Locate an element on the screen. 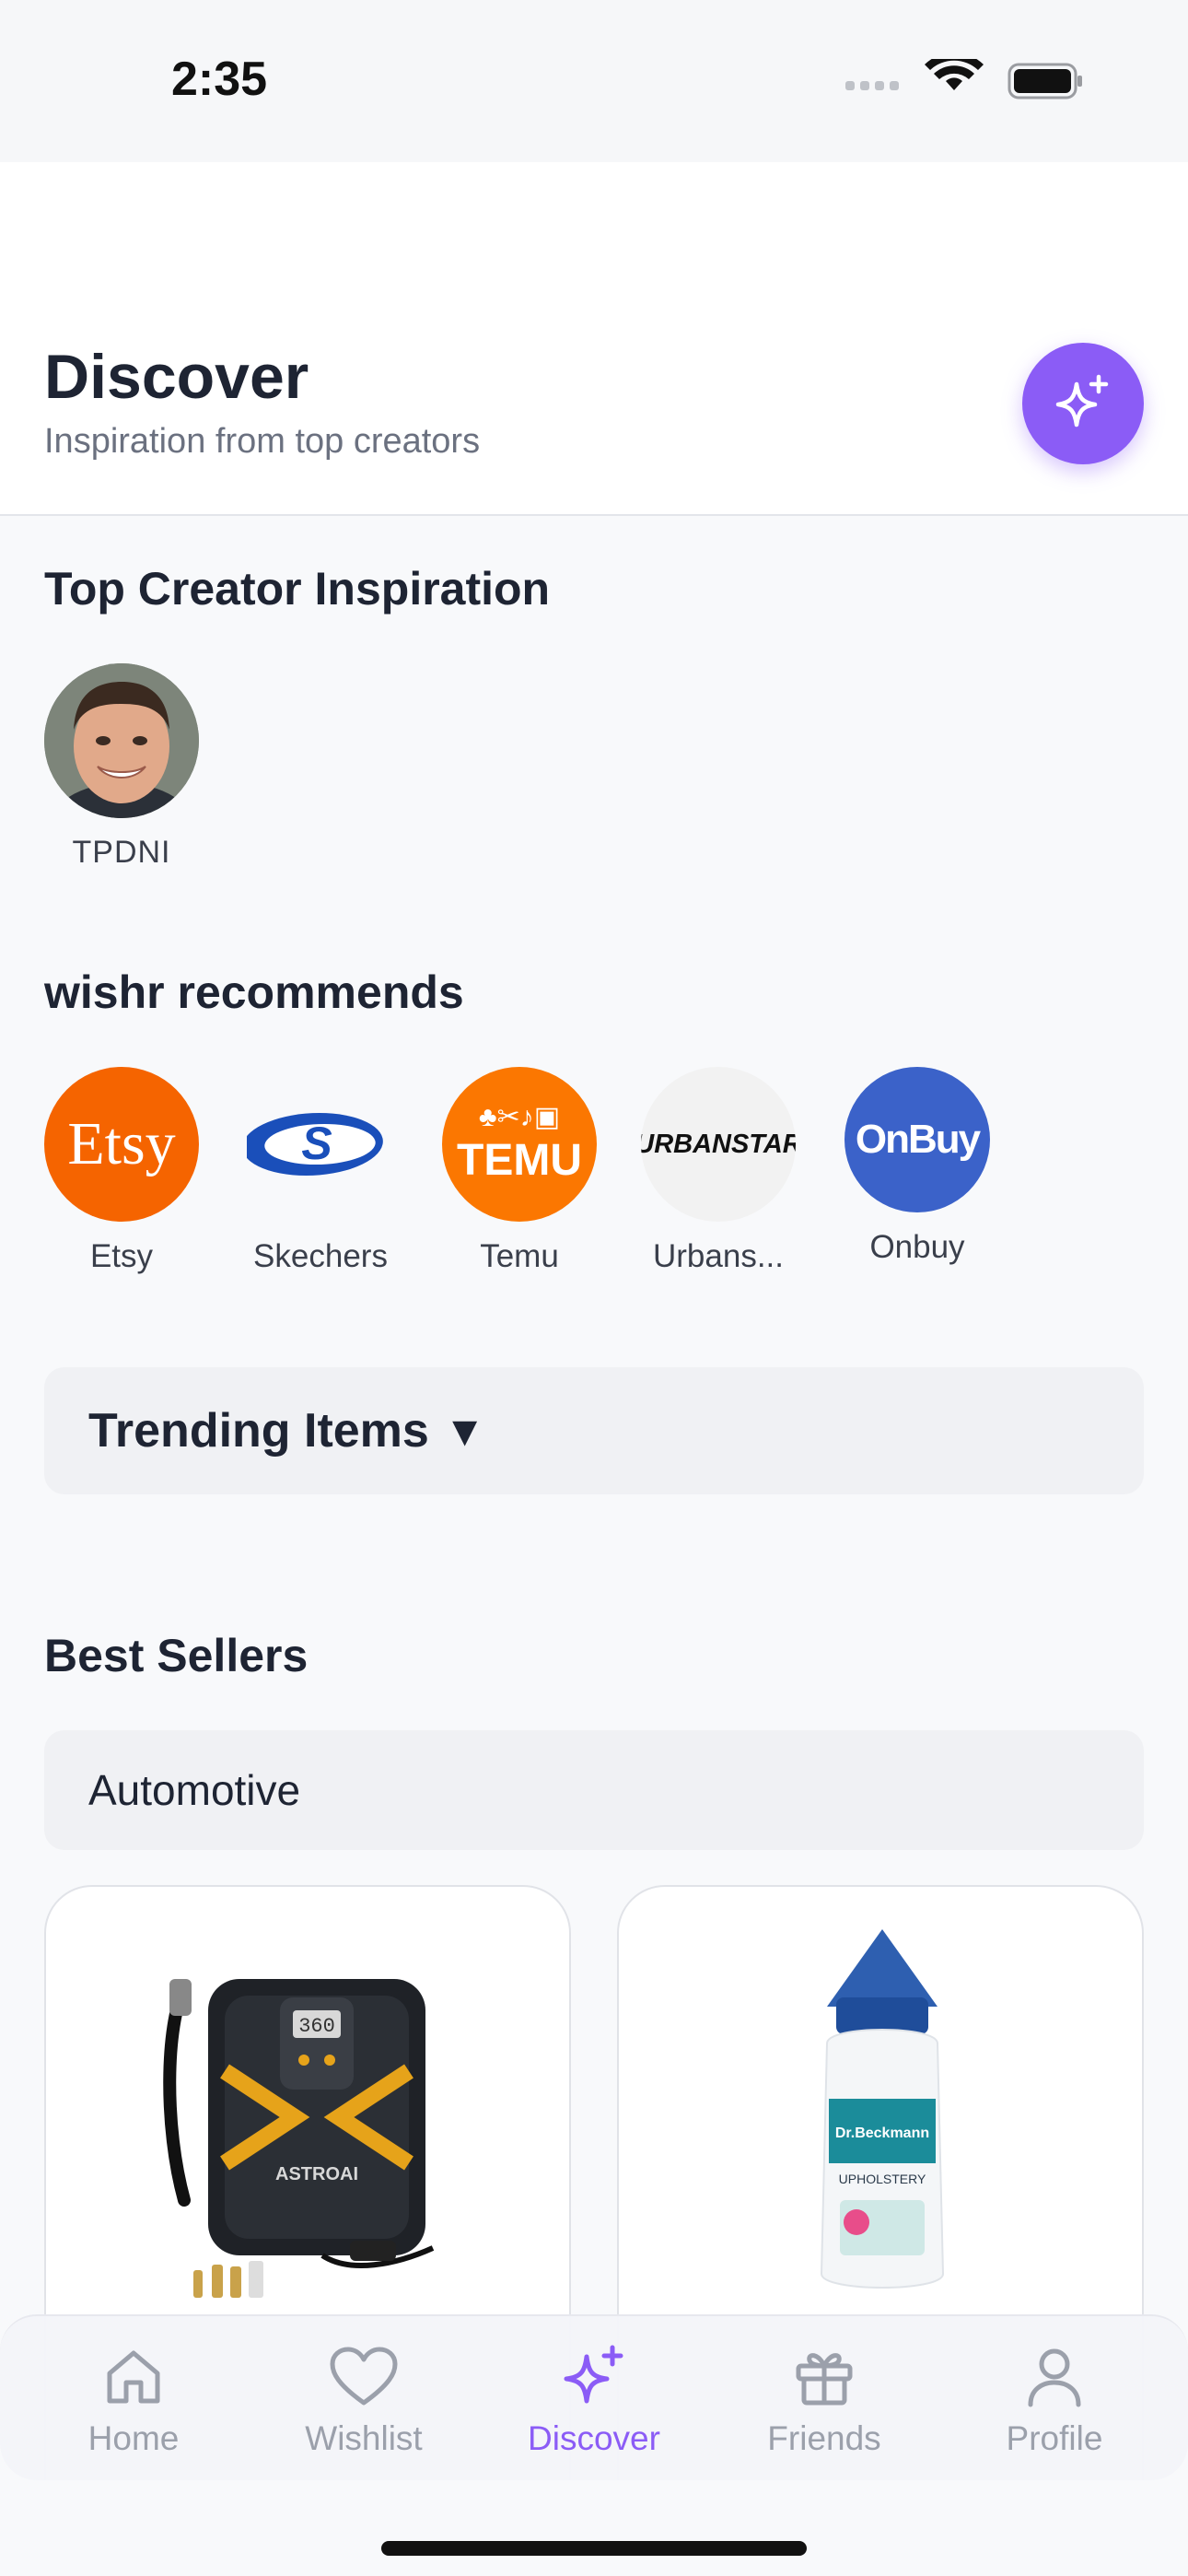  svg-text: S is located at coordinates (316, 1143).